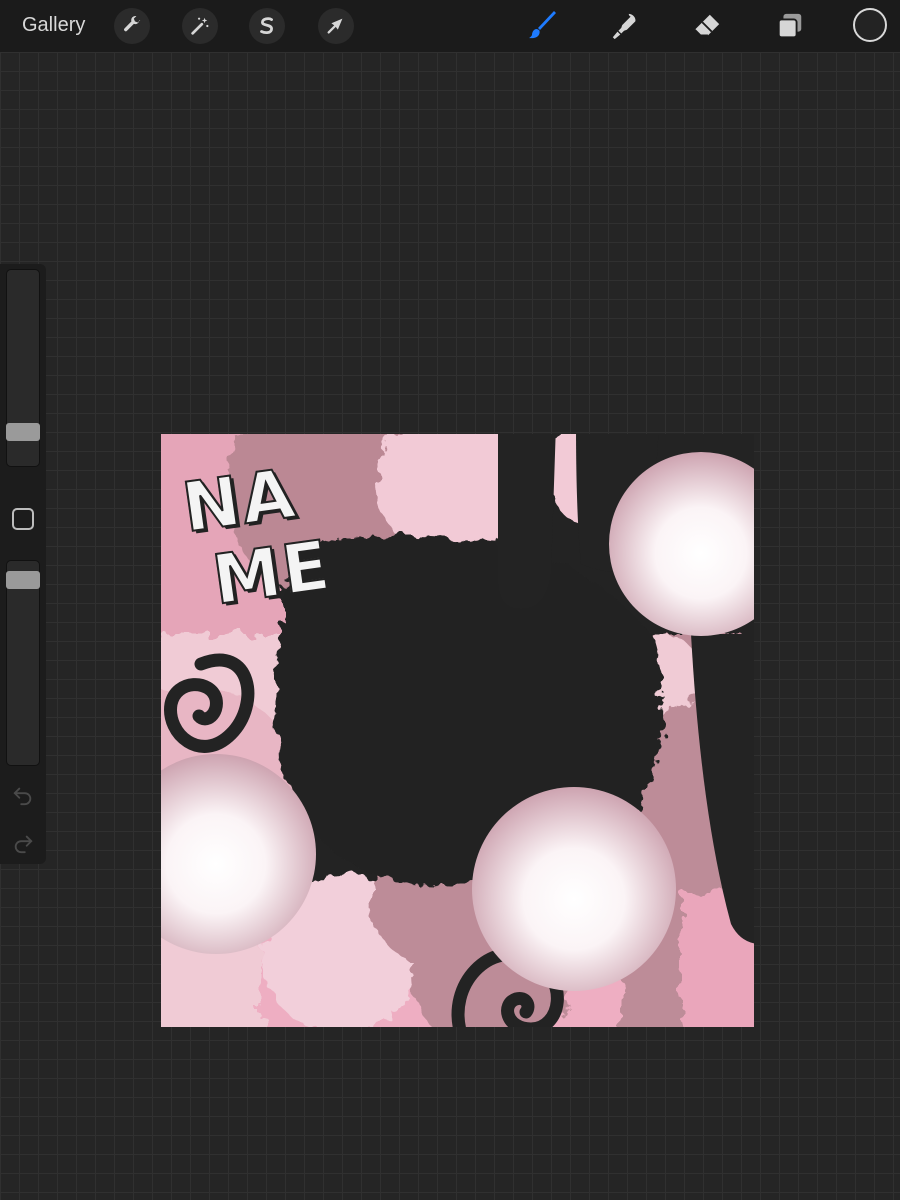 Image resolution: width=900 pixels, height=1200 pixels. Describe the element at coordinates (23, 368) in the screenshot. I see `brush-size-slider` at that location.